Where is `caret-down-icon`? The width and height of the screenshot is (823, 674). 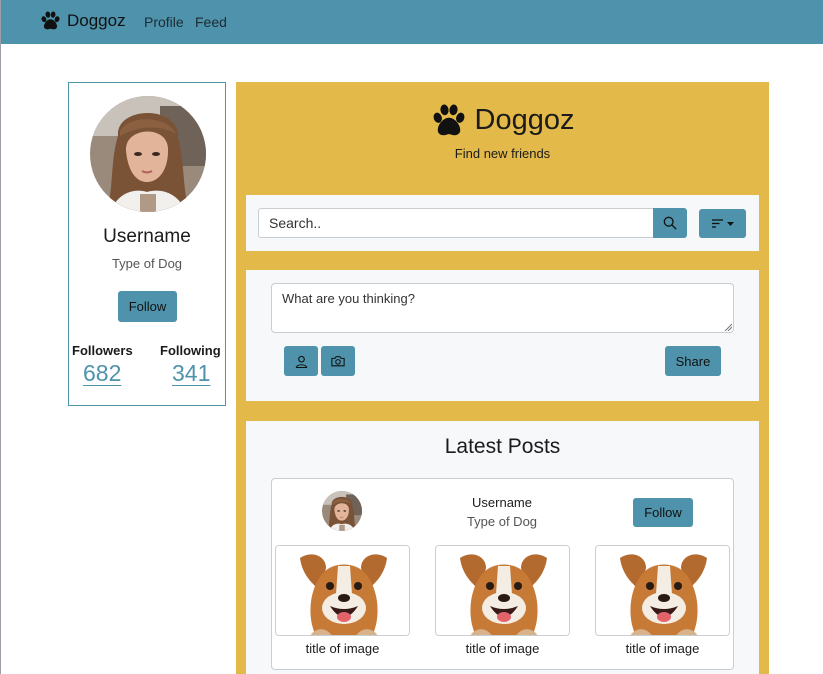 caret-down-icon is located at coordinates (730, 223).